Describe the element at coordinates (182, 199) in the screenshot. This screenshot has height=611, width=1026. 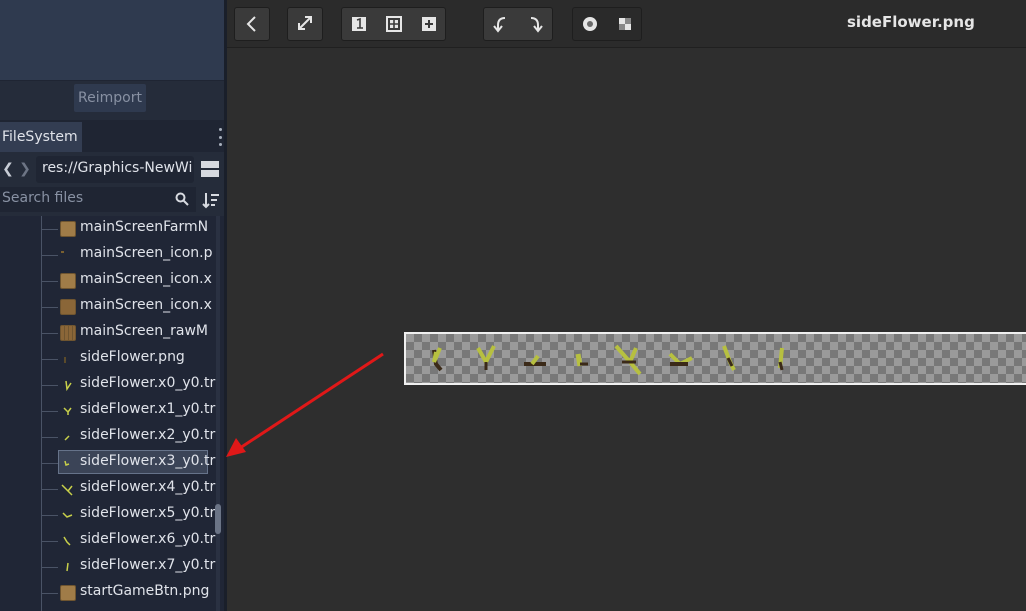
I see `search-icon` at that location.